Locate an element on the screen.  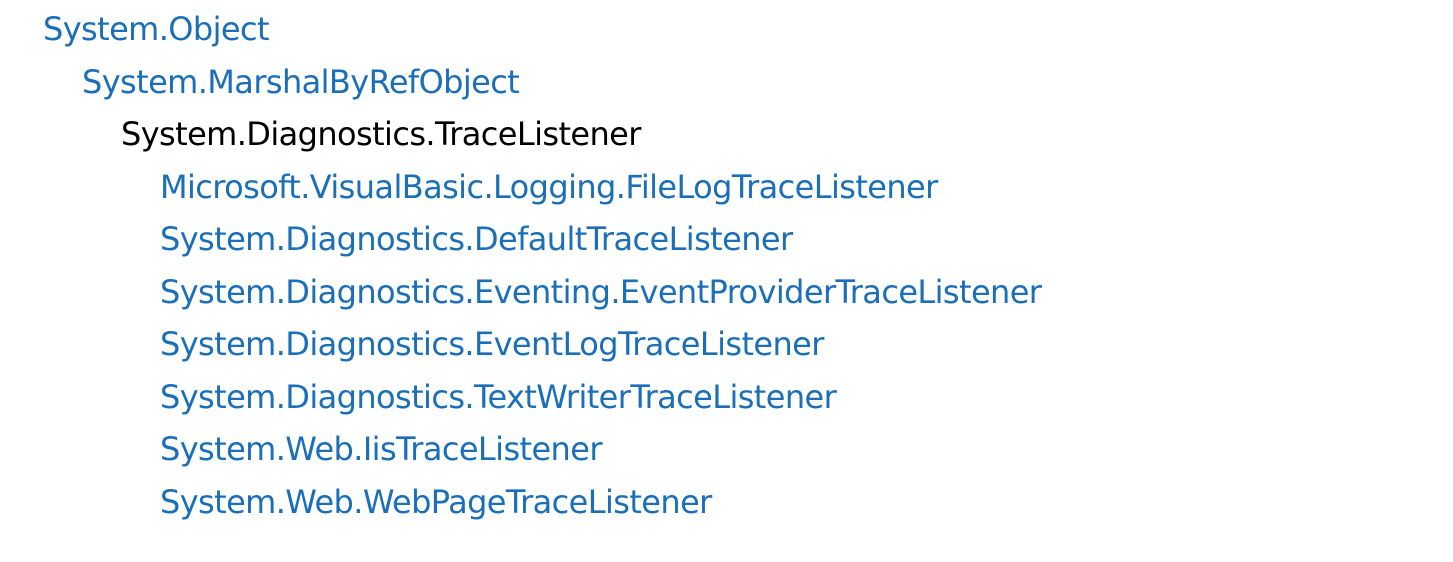
ancestor-link-system-marshalbyrefobject: System.MarshalByRefObject is located at coordinates (726, 82).